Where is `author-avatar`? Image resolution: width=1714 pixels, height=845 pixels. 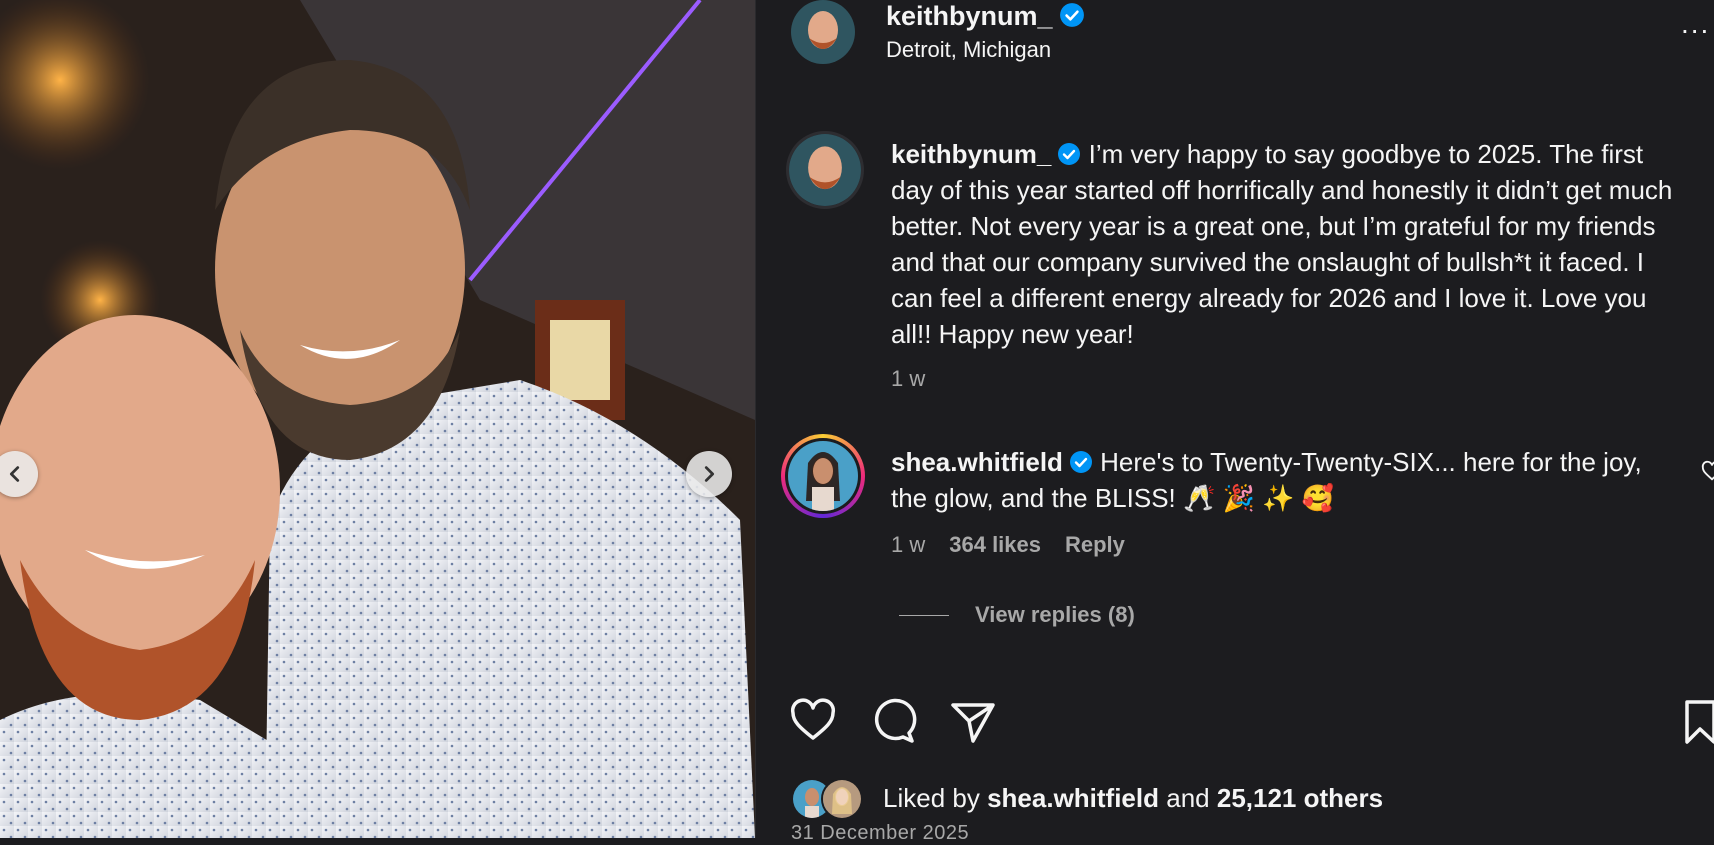
author-avatar is located at coordinates (823, 32).